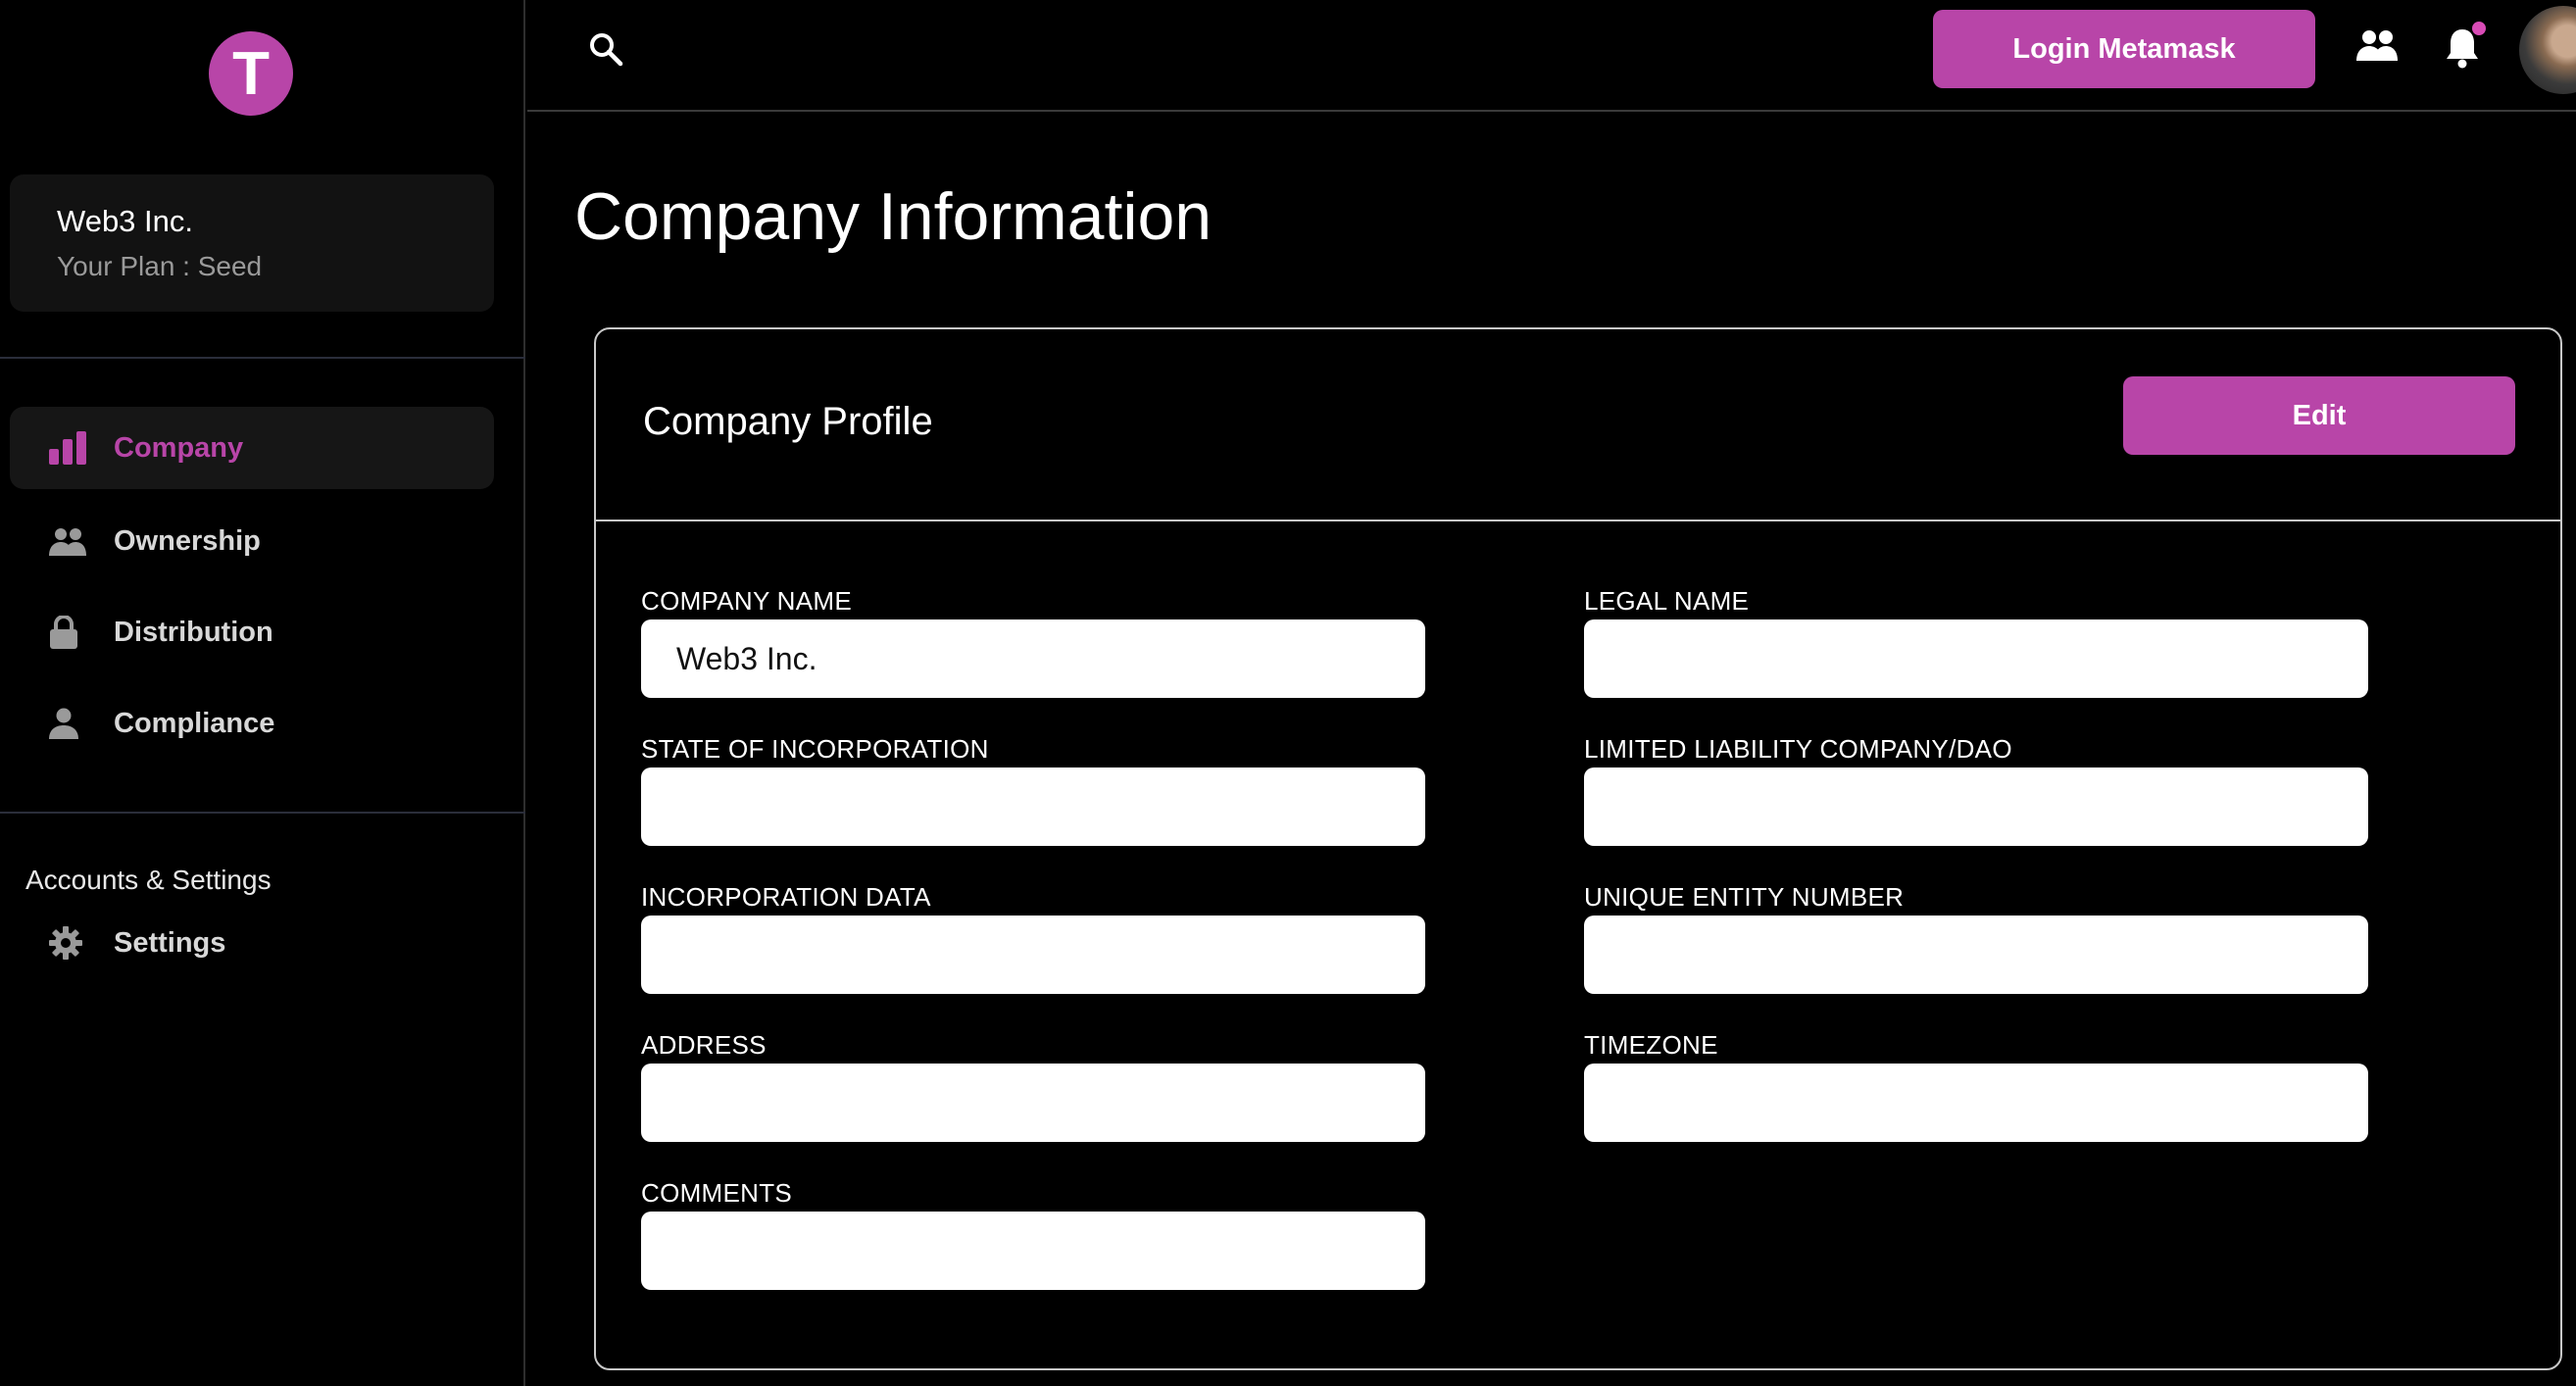  I want to click on card-header: Company Profile Edit, so click(1578, 425).